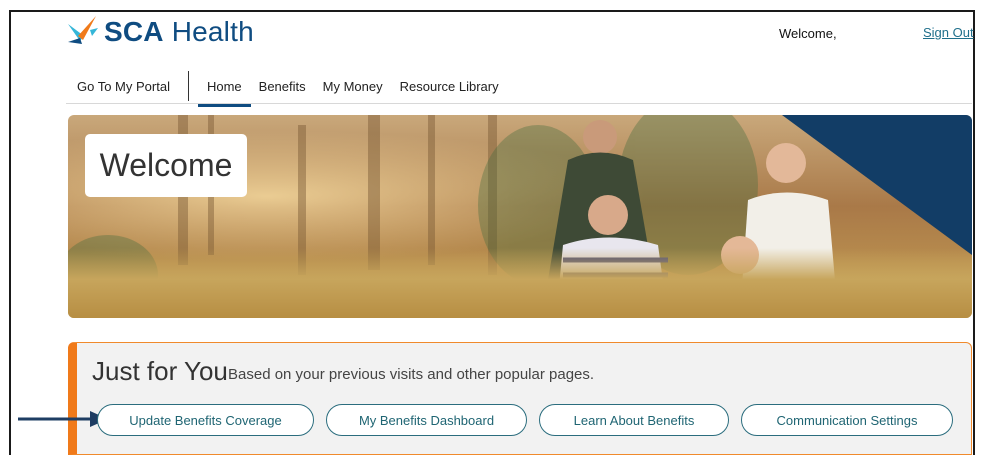 This screenshot has width=981, height=455. I want to click on learn-about-benefits-button: Learn About Benefits, so click(634, 420).